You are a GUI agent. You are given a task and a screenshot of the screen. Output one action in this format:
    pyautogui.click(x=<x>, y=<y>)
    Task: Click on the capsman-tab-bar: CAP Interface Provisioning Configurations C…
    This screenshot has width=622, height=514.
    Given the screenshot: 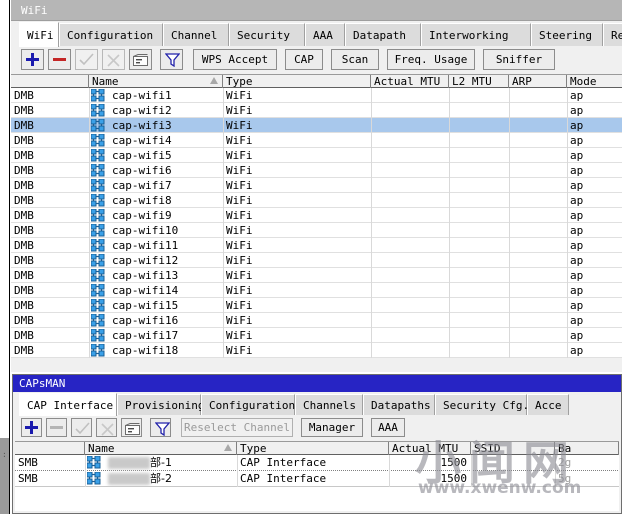 What is the action you would take?
    pyautogui.click(x=317, y=404)
    